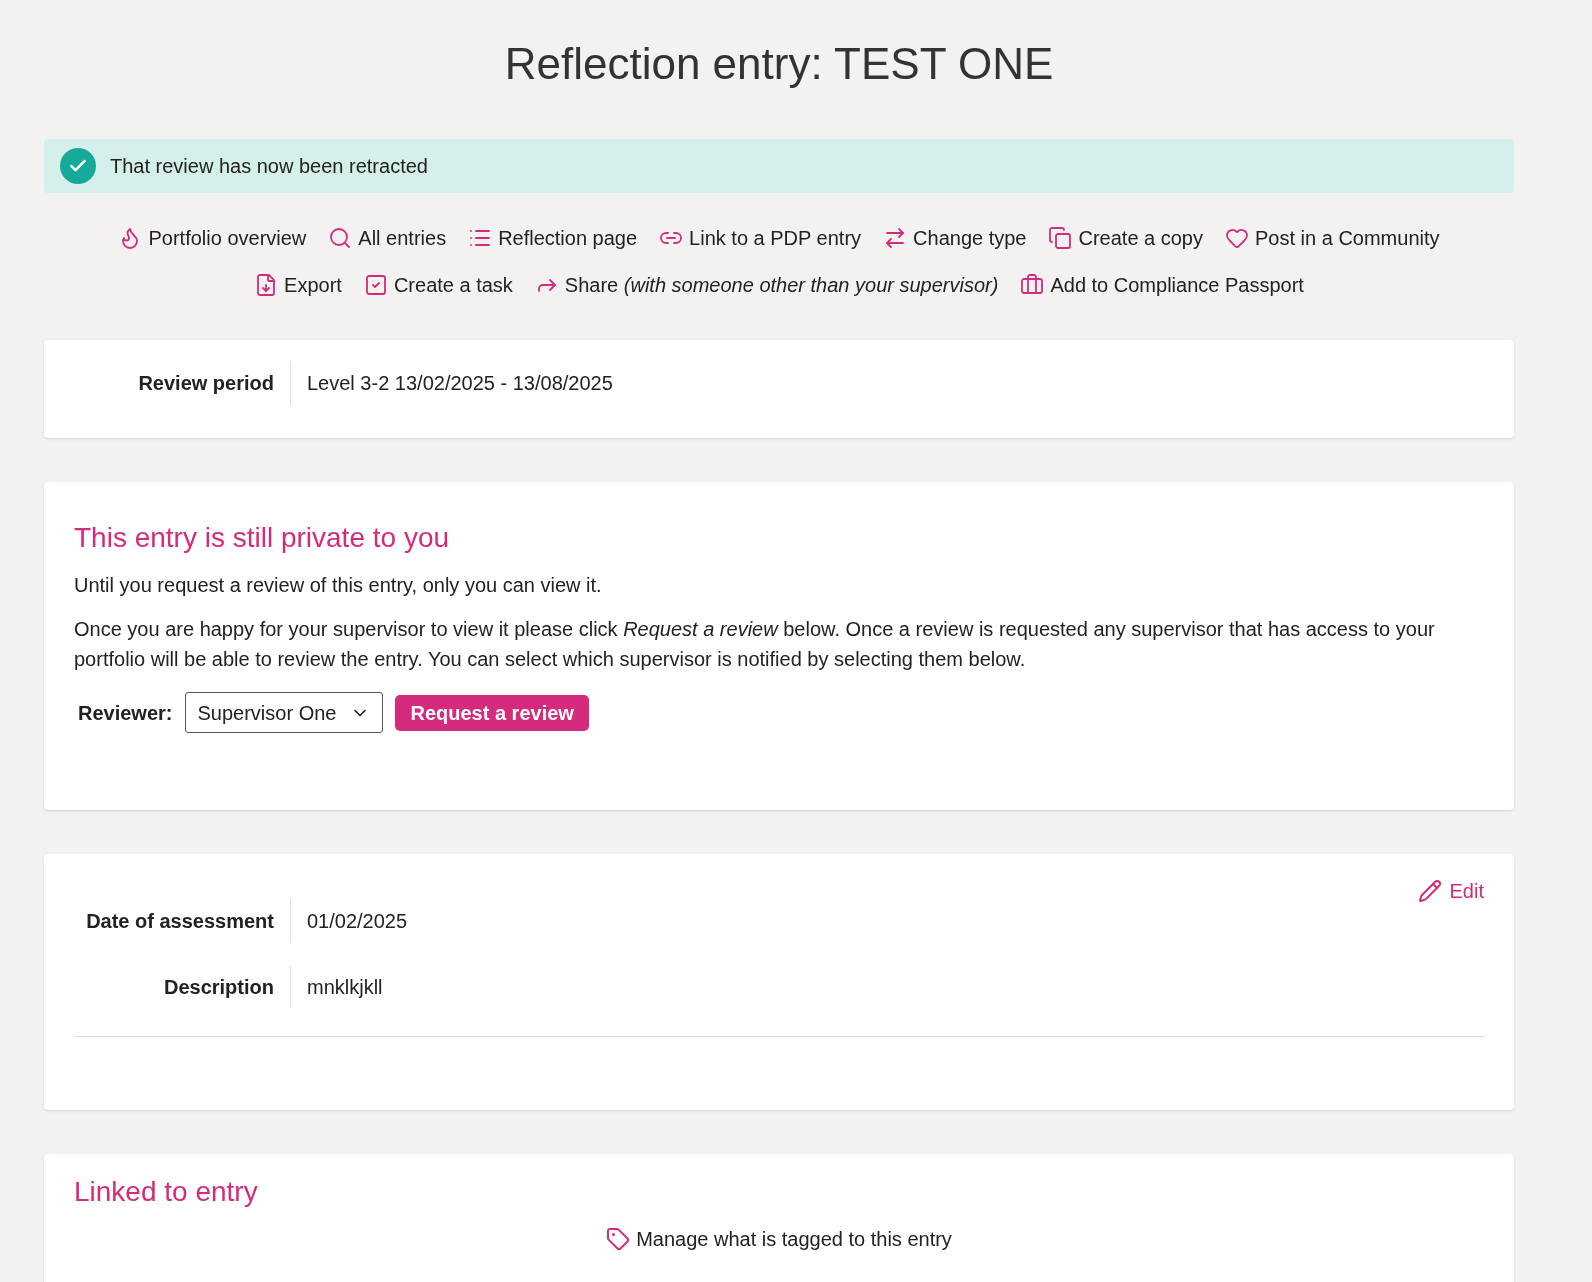  Describe the element at coordinates (269, 166) in the screenshot. I see `alert-message: That review has now been retracted` at that location.